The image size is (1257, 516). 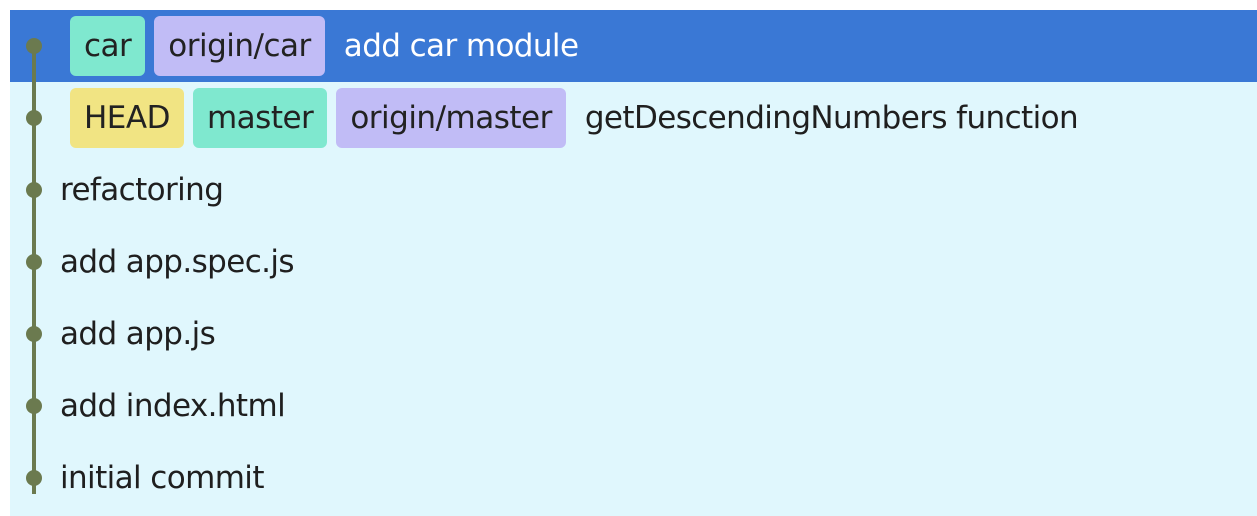 What do you see at coordinates (162, 478) in the screenshot?
I see `commit-message: initial commit` at bounding box center [162, 478].